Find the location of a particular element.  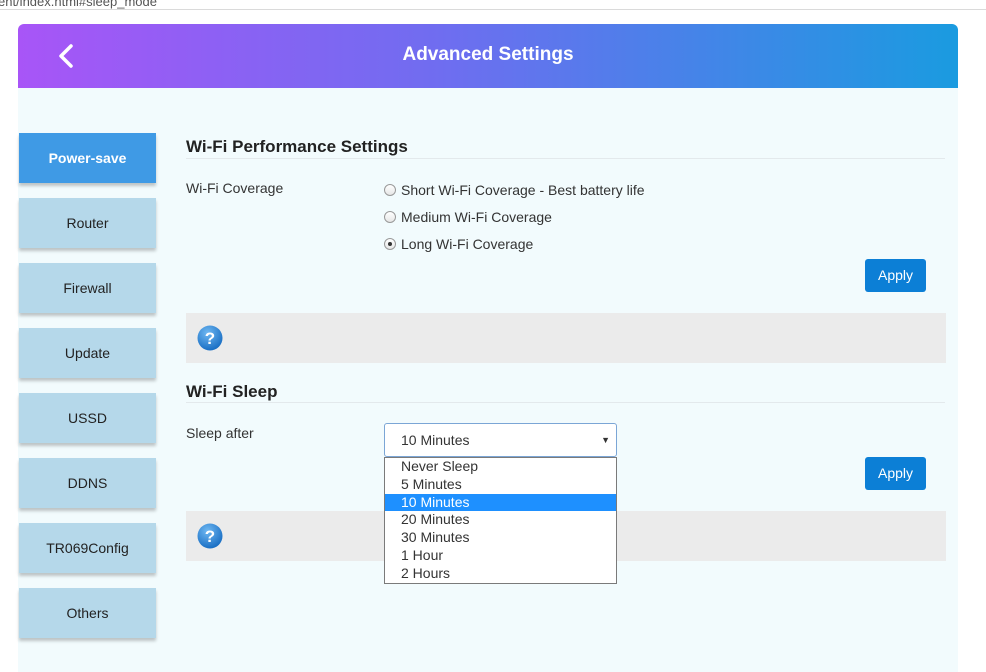

performance-help-bar: ? is located at coordinates (566, 338).